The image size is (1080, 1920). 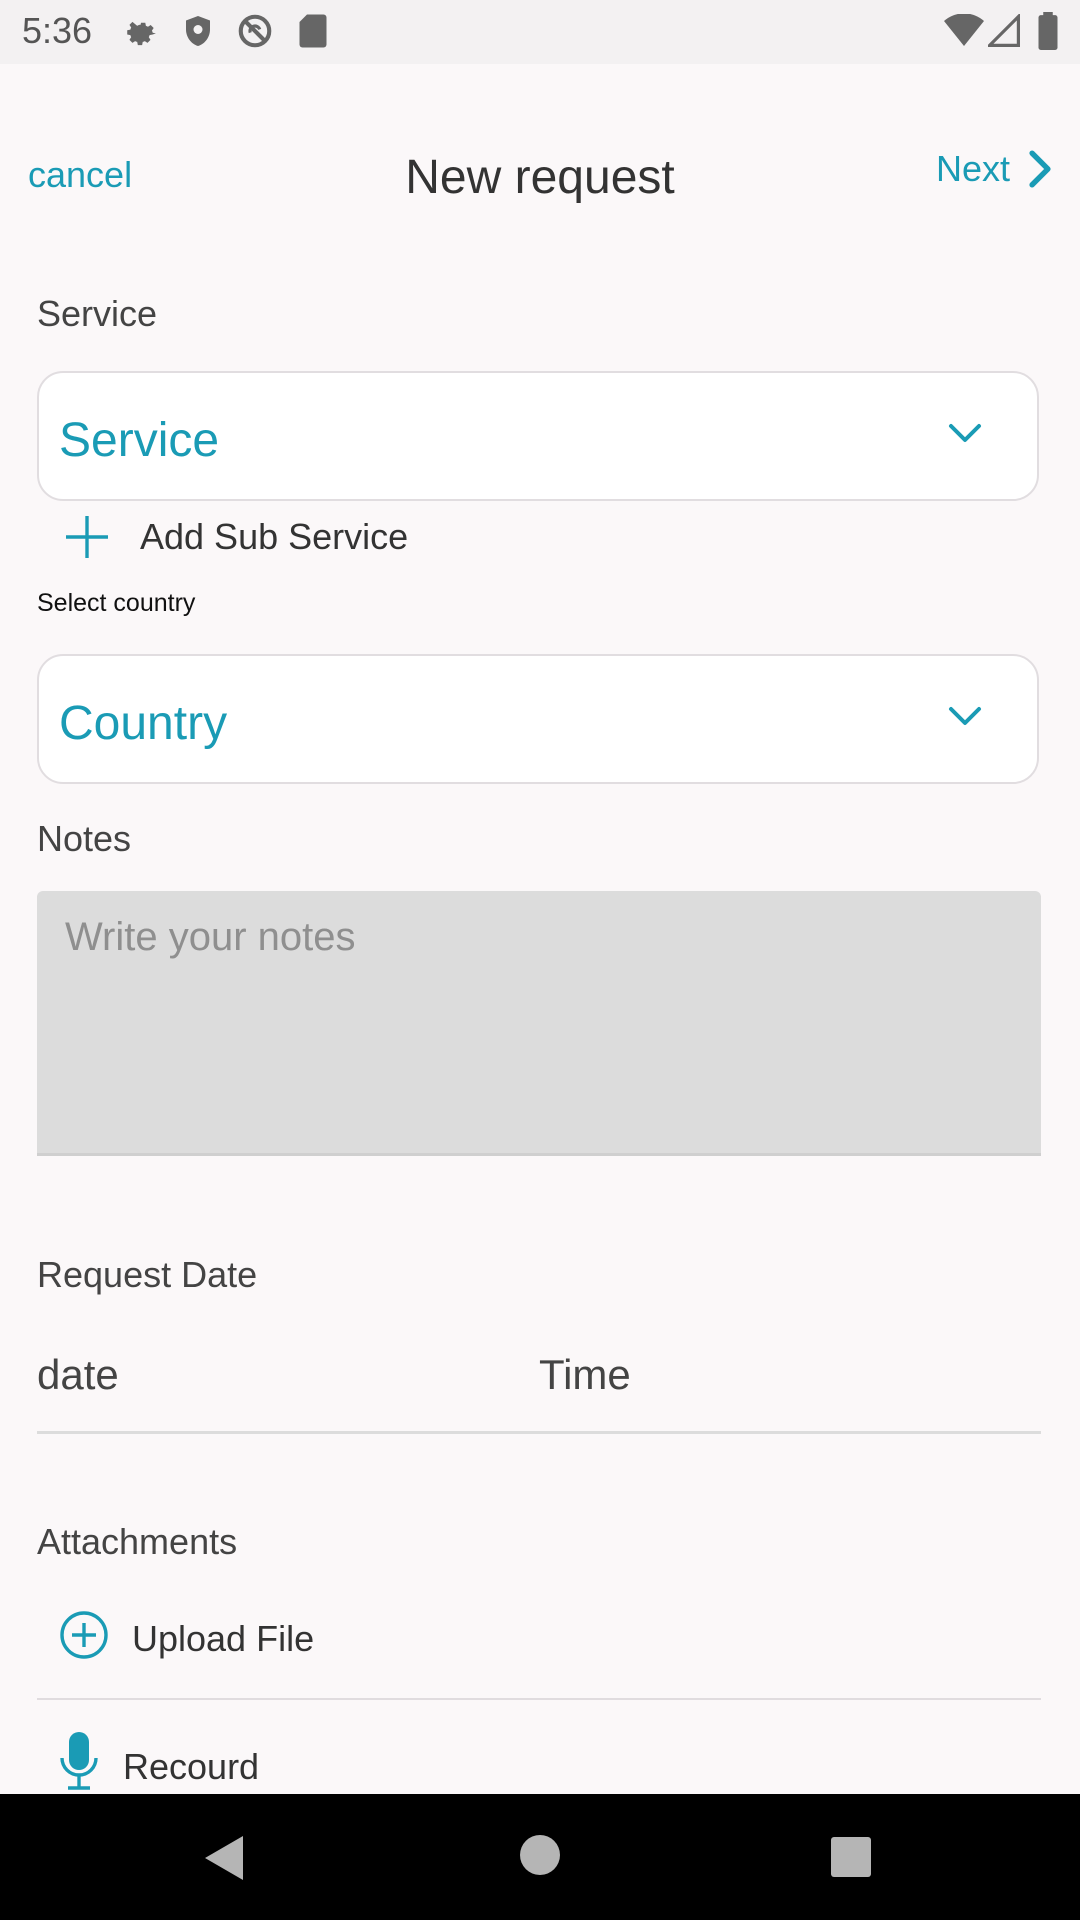 I want to click on country-section-label: Select country, so click(x=116, y=603).